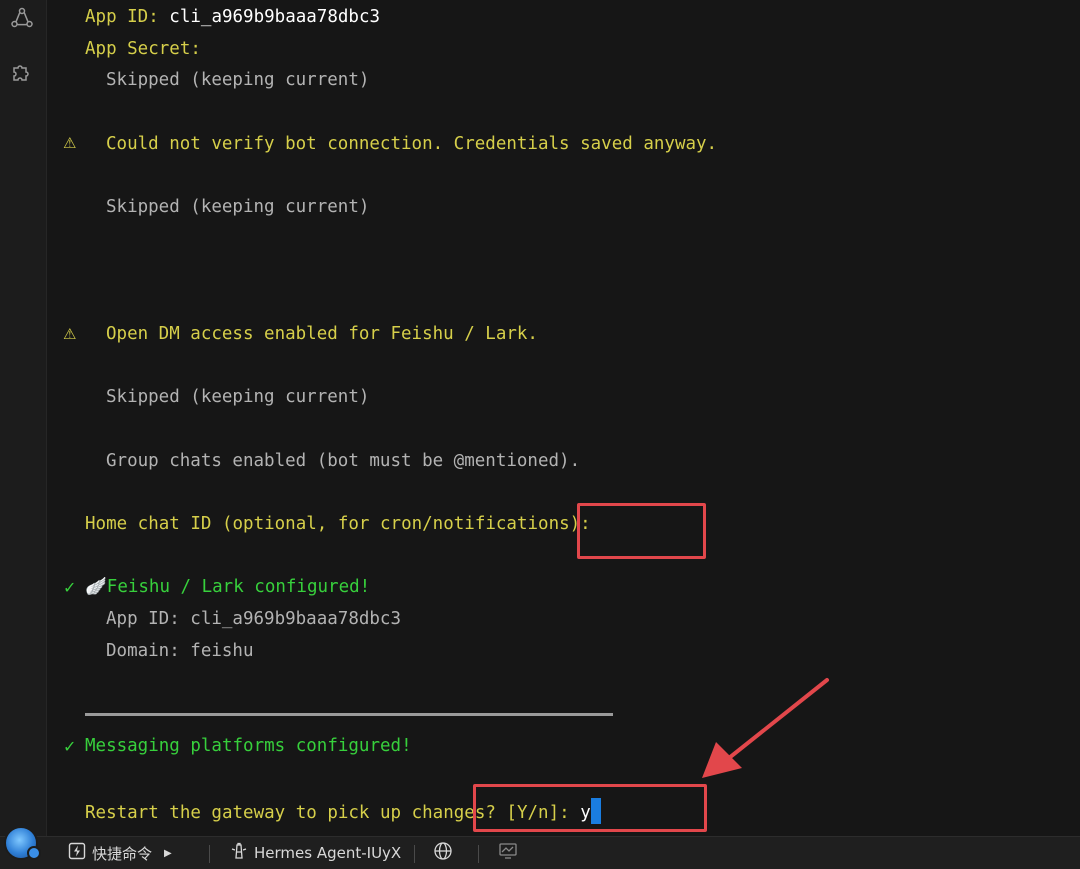 Image resolution: width=1080 pixels, height=869 pixels. I want to click on messaging-configured-line: Messaging platforms configured!, so click(248, 746).